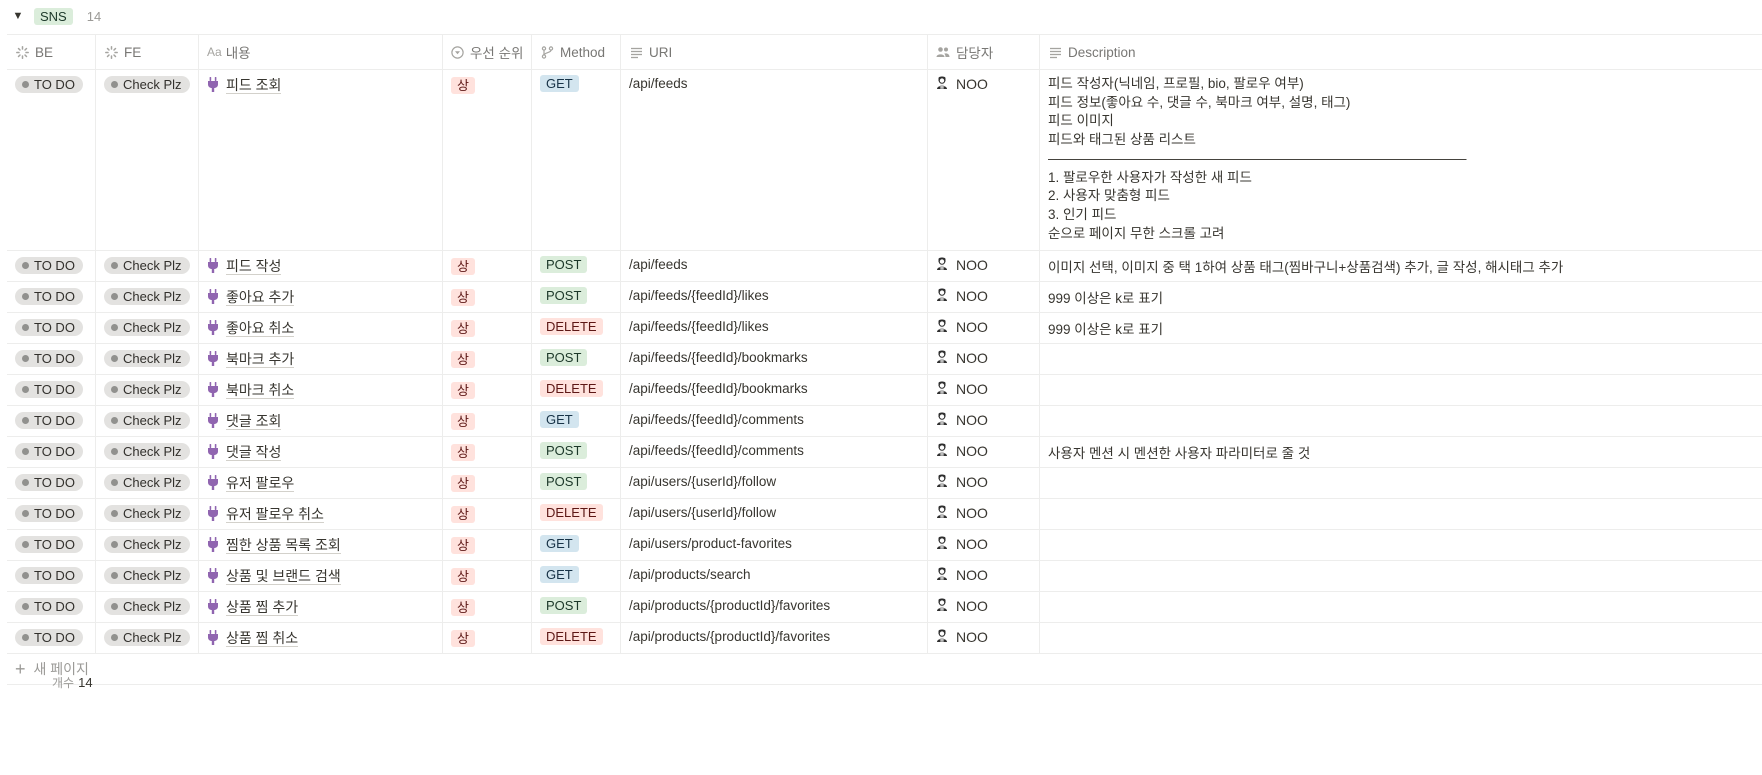 This screenshot has height=775, width=1762. Describe the element at coordinates (254, 85) in the screenshot. I see `page-title-link: 피드 조회` at that location.